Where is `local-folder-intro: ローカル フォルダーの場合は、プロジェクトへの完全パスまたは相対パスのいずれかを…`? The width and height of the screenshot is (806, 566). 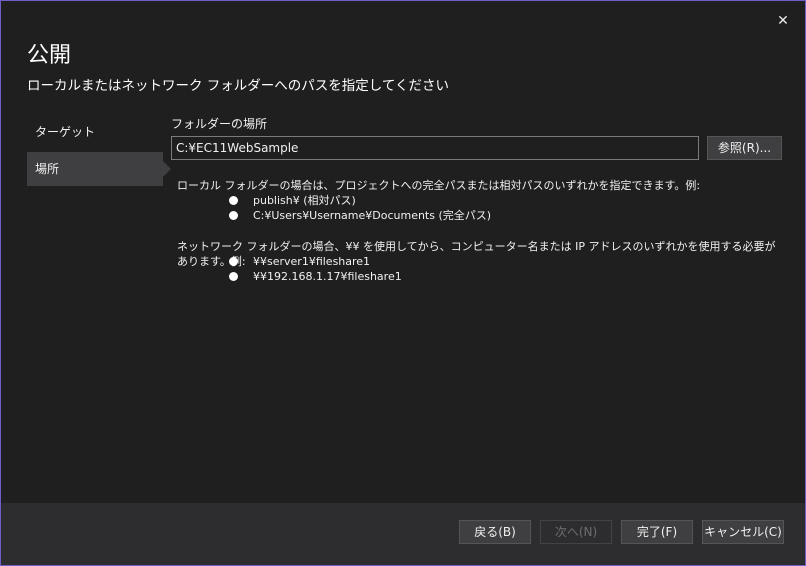 local-folder-intro: ローカル フォルダーの場合は、プロジェクトへの完全パスまたは相対パスのいずれかを… is located at coordinates (439, 185).